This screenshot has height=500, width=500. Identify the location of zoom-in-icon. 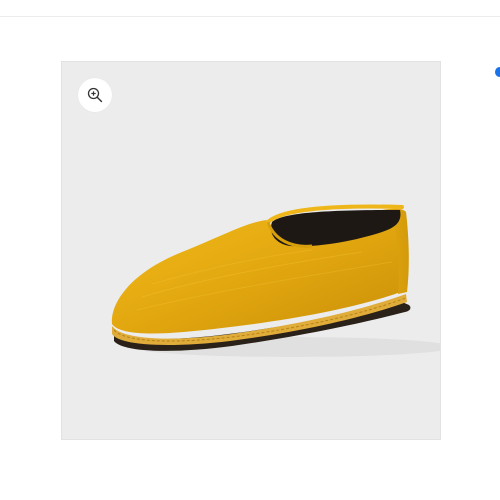
(95, 95).